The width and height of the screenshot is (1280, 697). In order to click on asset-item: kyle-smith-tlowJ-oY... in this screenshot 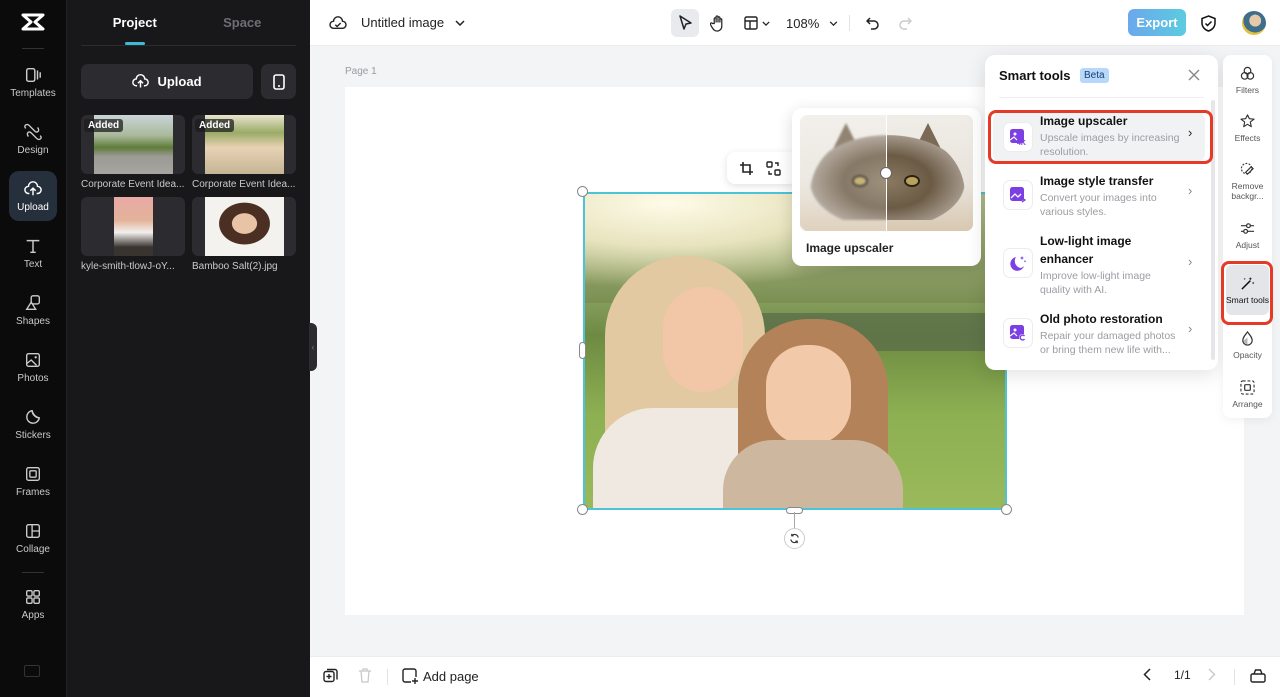, I will do `click(133, 234)`.